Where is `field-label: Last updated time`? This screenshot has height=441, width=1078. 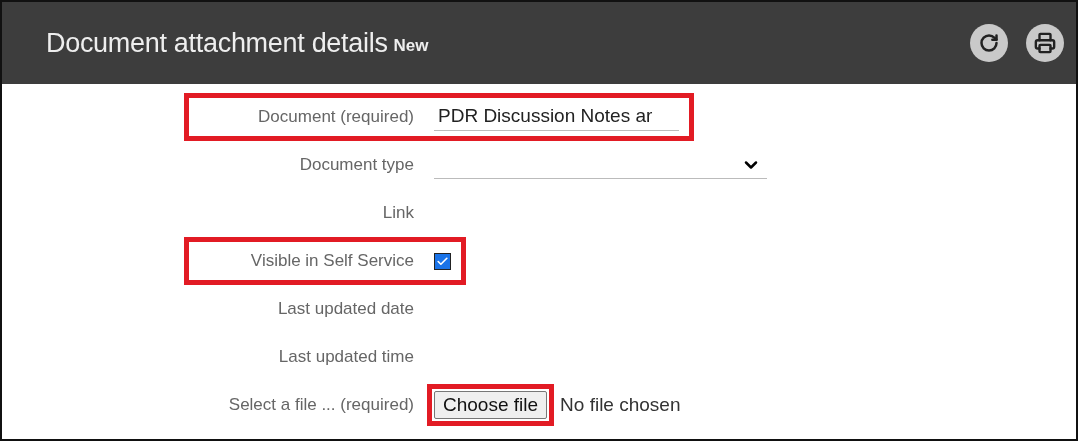 field-label: Last updated time is located at coordinates (345, 357).